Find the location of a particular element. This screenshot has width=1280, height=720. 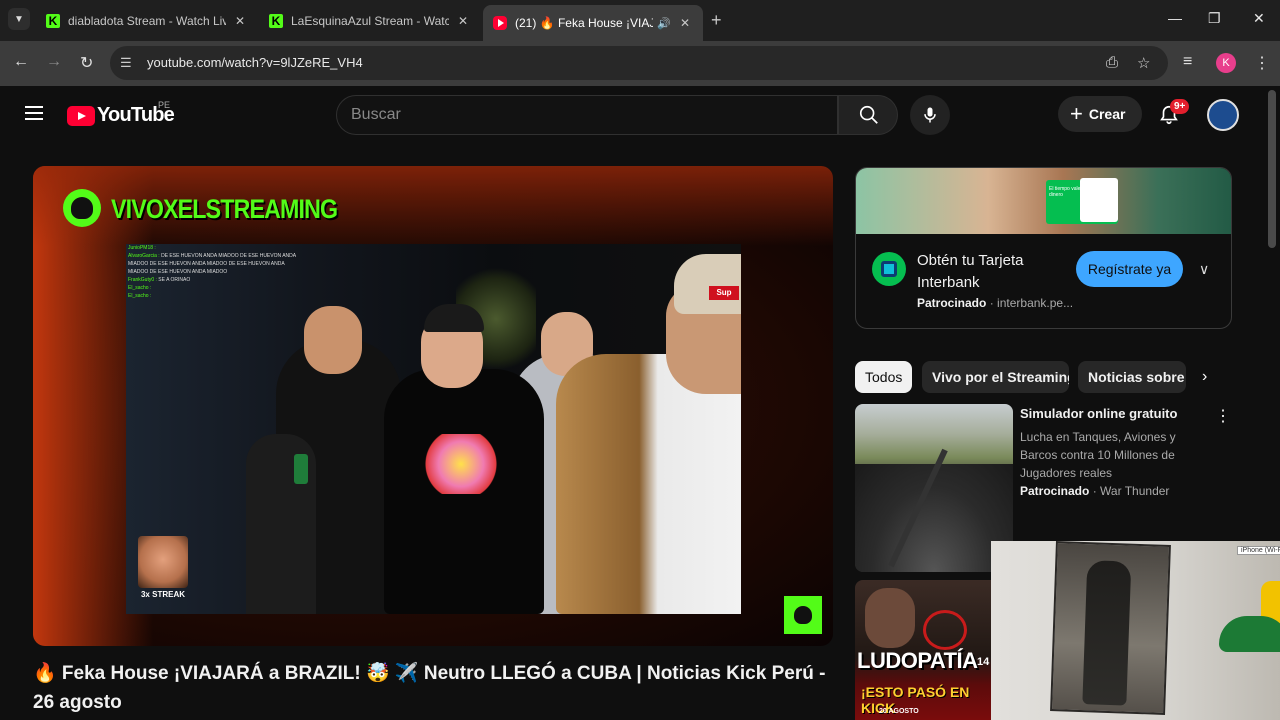

chat-line: JunioPM18 : is located at coordinates (142, 248).